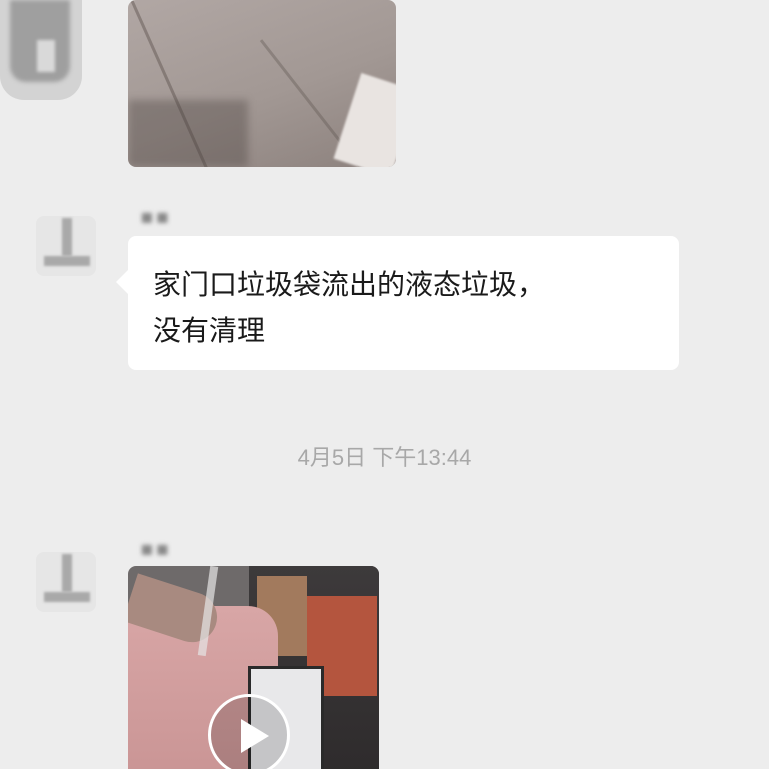 The height and width of the screenshot is (769, 769). What do you see at coordinates (253, 667) in the screenshot?
I see `video-message` at bounding box center [253, 667].